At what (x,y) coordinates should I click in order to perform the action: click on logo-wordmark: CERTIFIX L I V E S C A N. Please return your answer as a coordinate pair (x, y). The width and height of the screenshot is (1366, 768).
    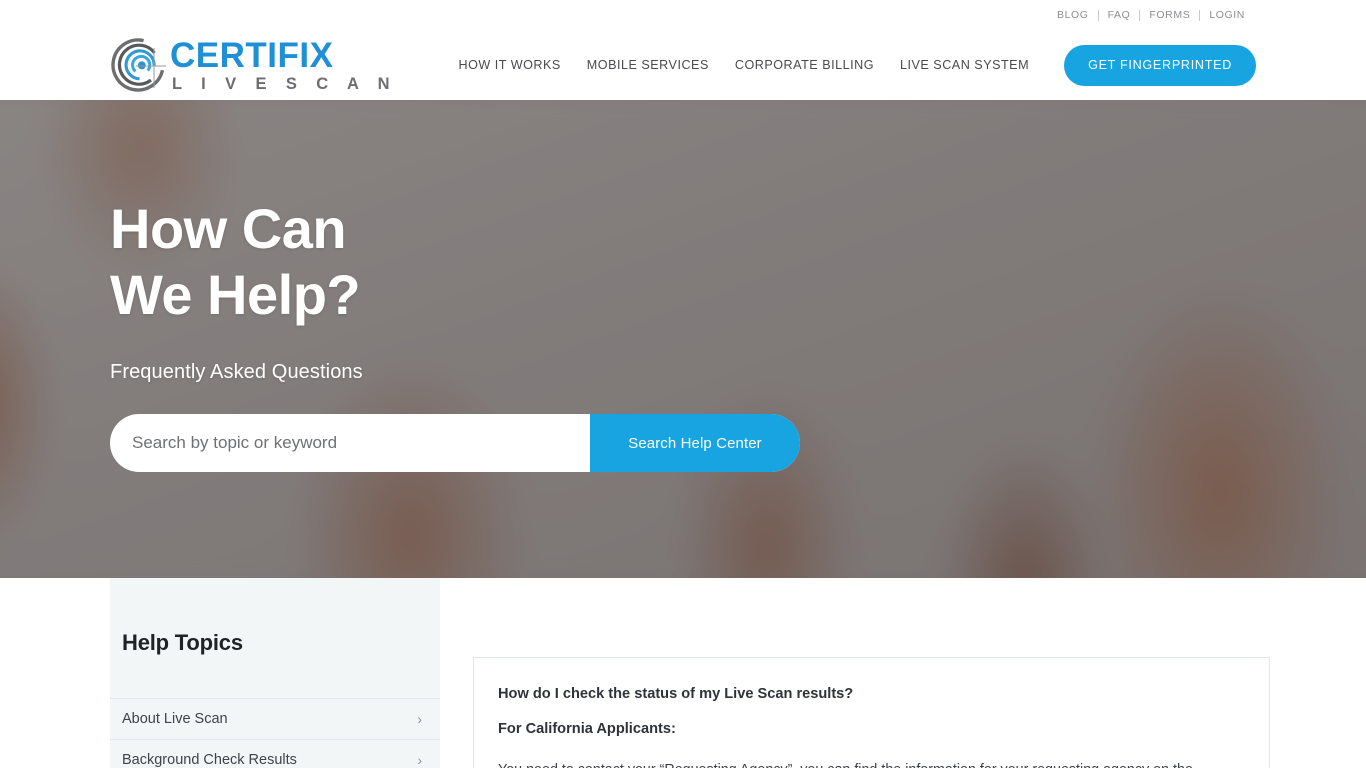
    Looking at the image, I should click on (283, 65).